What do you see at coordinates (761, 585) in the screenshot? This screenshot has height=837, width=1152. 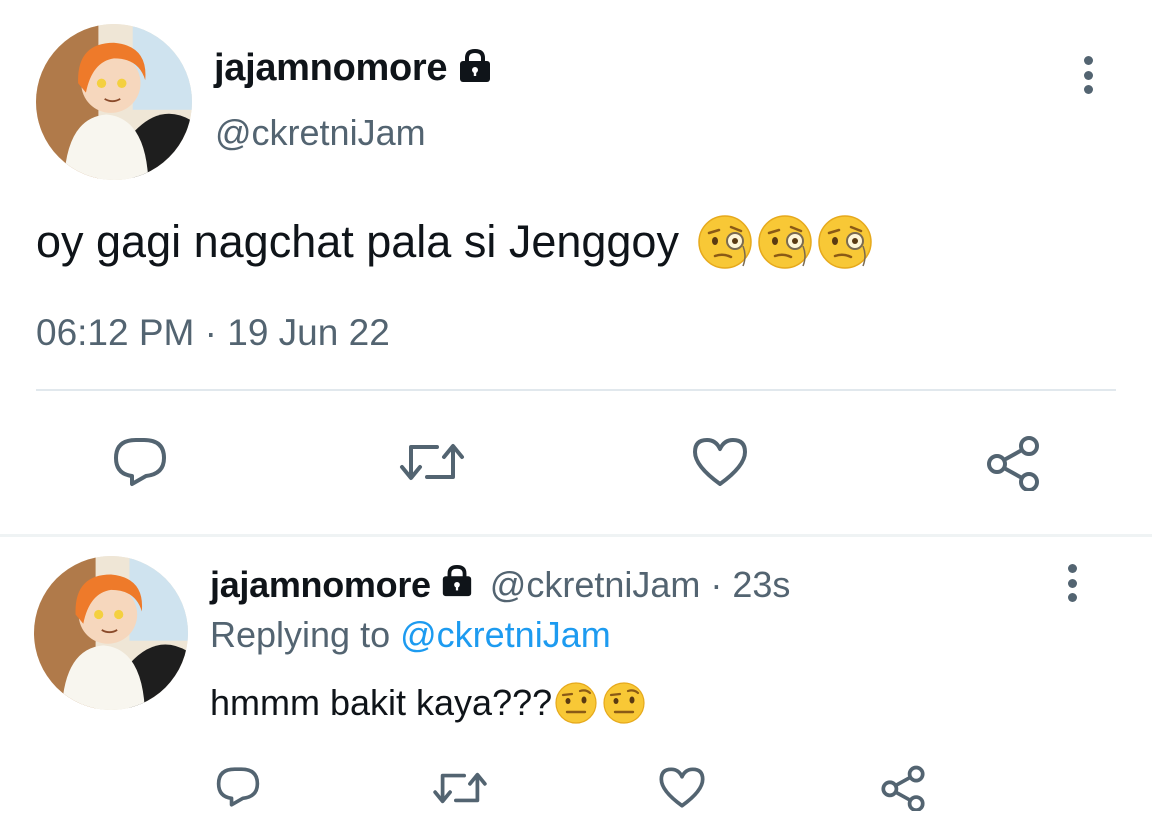 I see `tweet-age: 23s` at bounding box center [761, 585].